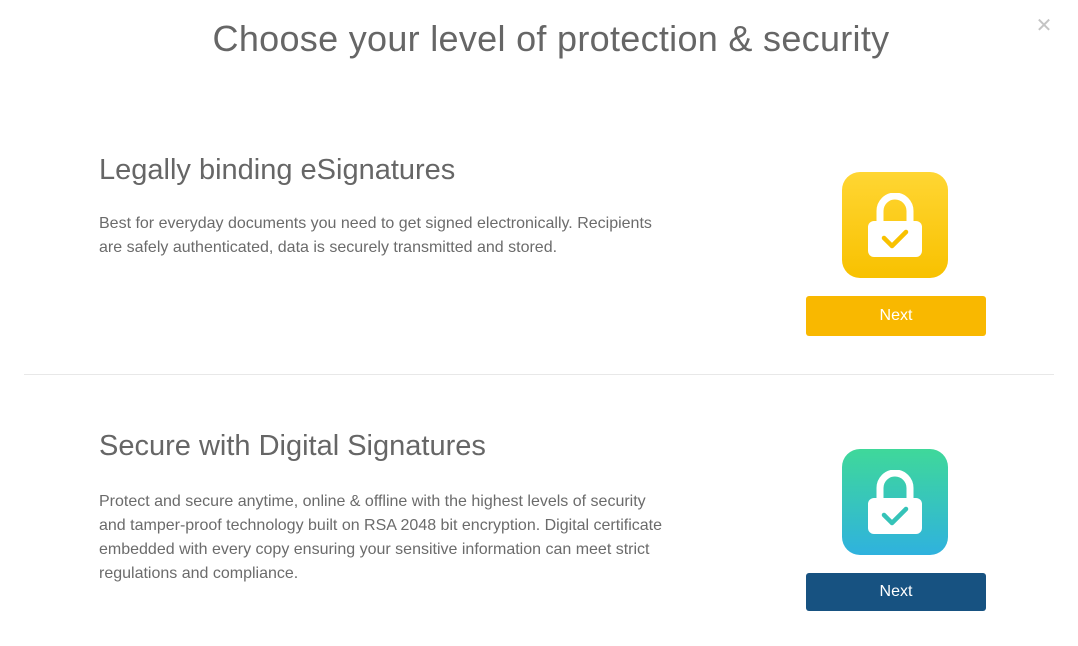 This screenshot has width=1078, height=646. I want to click on next-button-digital-signatures: Next, so click(896, 592).